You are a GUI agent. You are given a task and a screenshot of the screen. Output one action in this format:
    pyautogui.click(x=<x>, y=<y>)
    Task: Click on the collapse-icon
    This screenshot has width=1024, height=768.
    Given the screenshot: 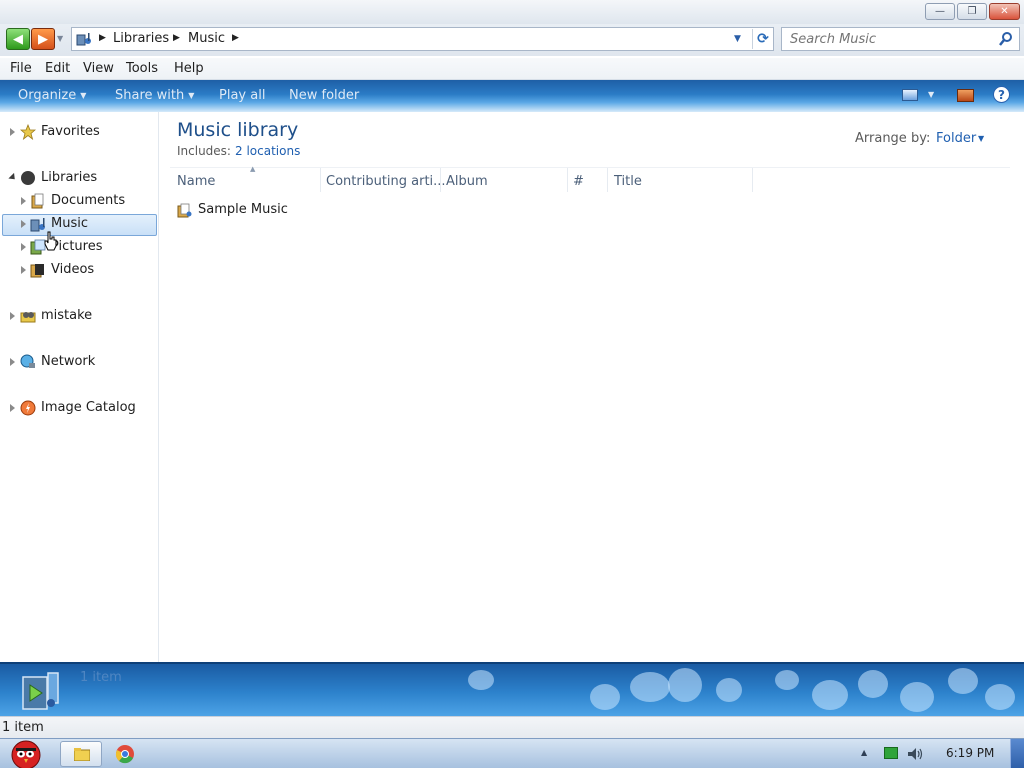 What is the action you would take?
    pyautogui.click(x=13, y=177)
    